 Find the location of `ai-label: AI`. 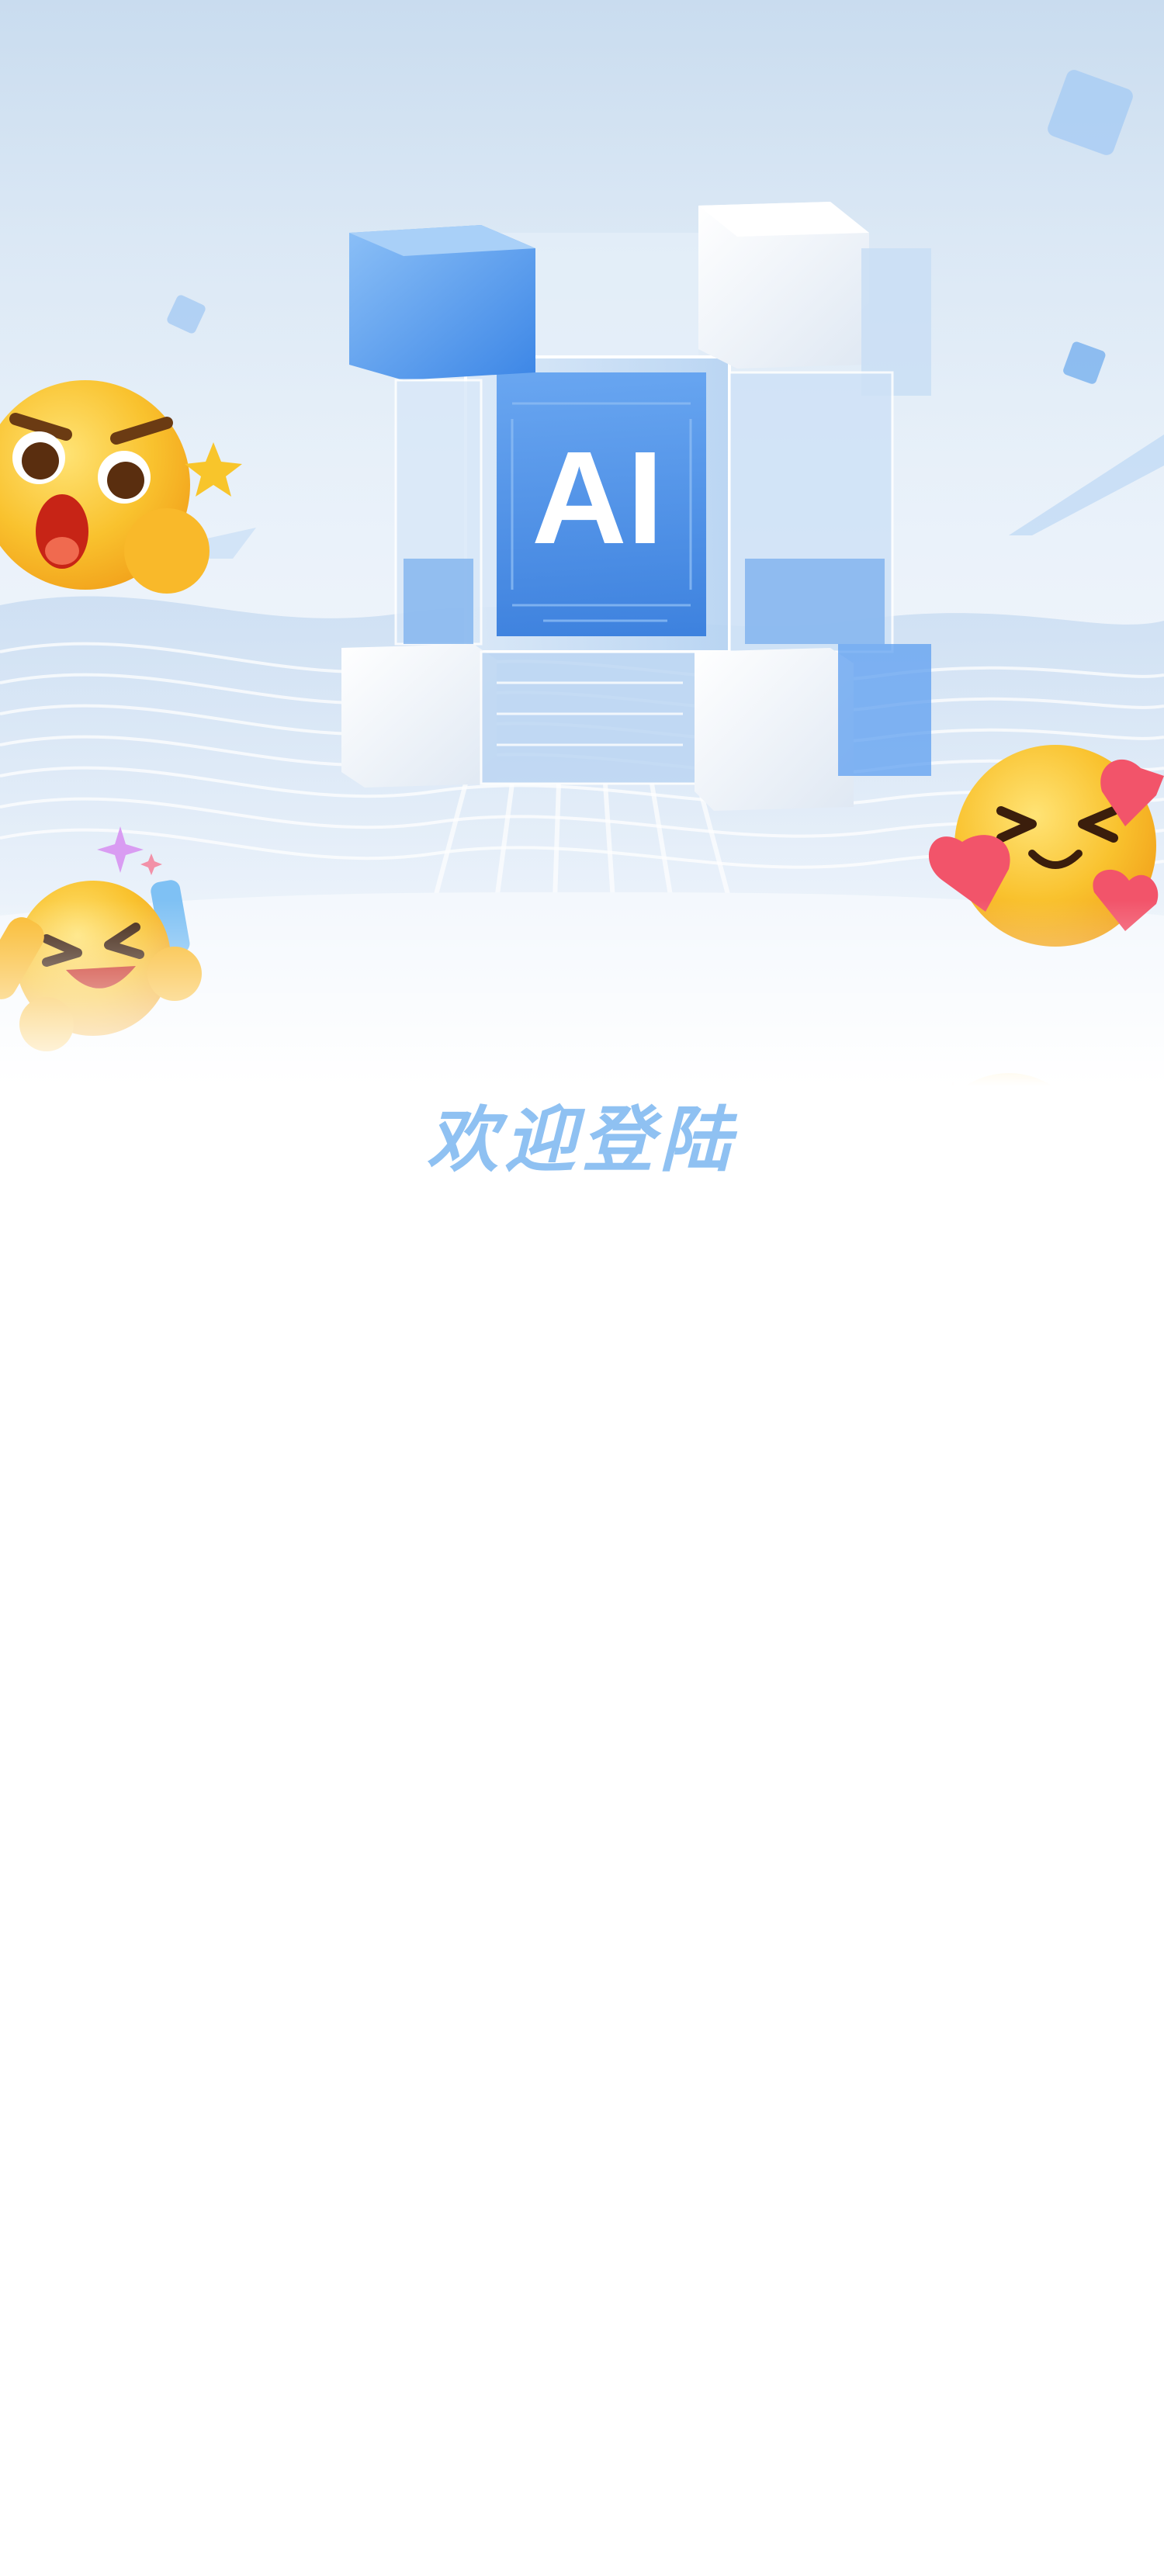

ai-label: AI is located at coordinates (597, 498).